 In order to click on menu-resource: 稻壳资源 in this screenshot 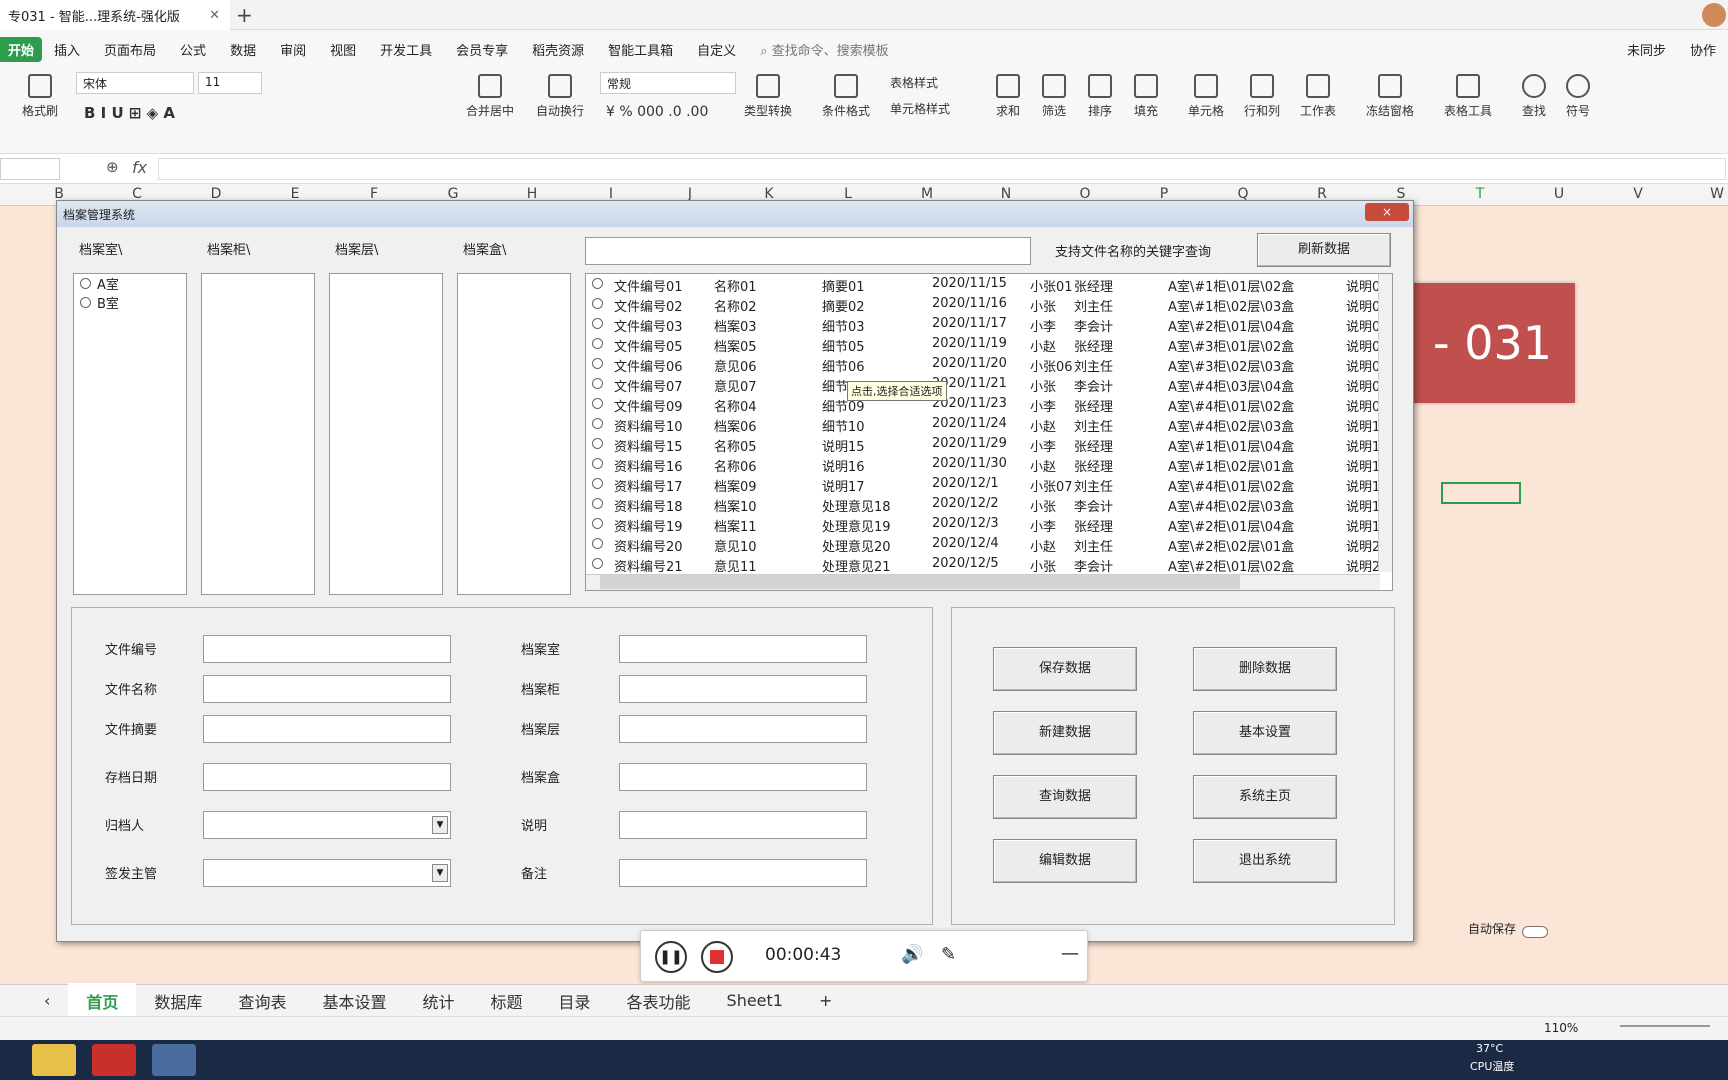, I will do `click(558, 49)`.